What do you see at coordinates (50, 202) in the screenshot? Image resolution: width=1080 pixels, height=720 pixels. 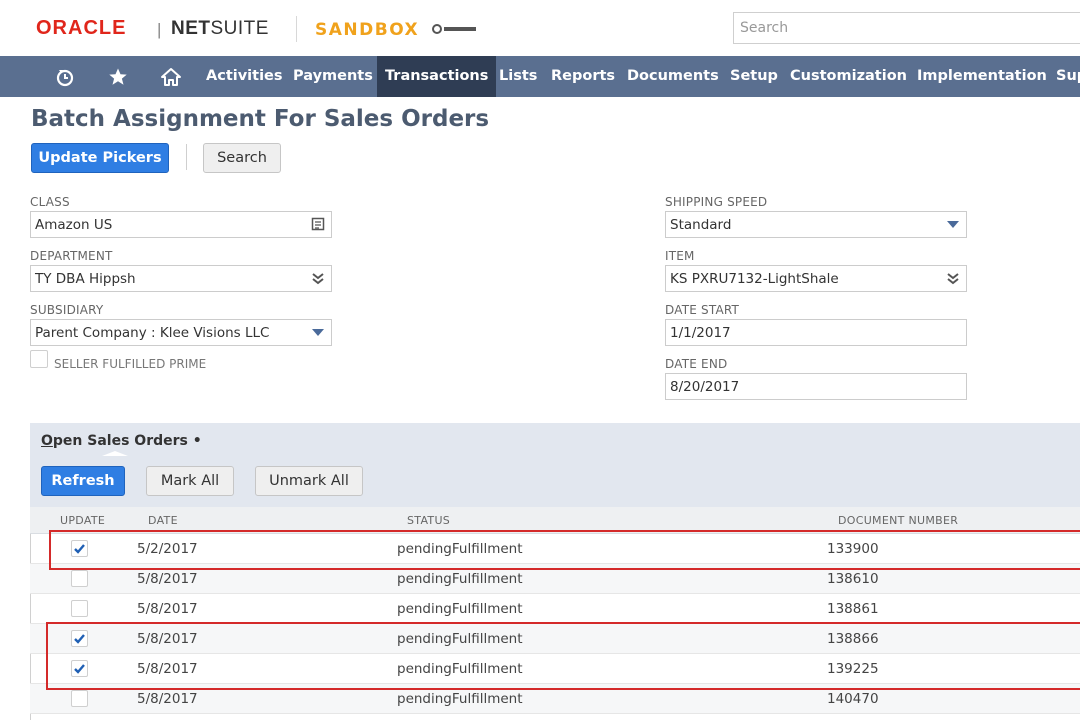 I see `class-label: CLASS` at bounding box center [50, 202].